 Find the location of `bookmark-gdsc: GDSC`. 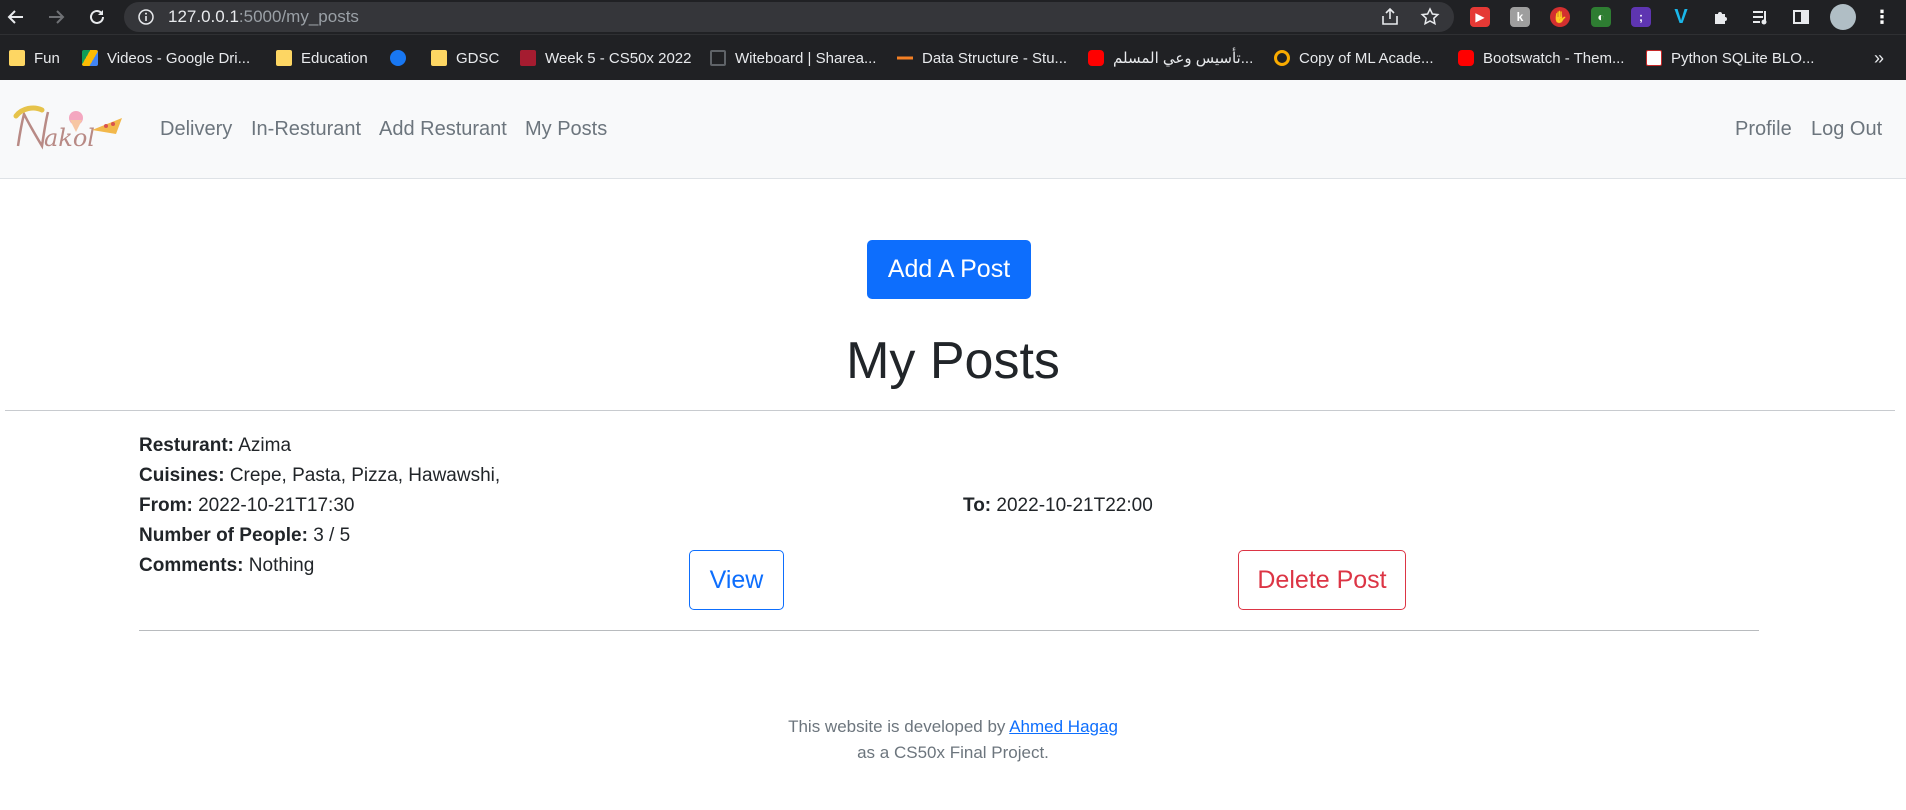

bookmark-gdsc: GDSC is located at coordinates (465, 58).